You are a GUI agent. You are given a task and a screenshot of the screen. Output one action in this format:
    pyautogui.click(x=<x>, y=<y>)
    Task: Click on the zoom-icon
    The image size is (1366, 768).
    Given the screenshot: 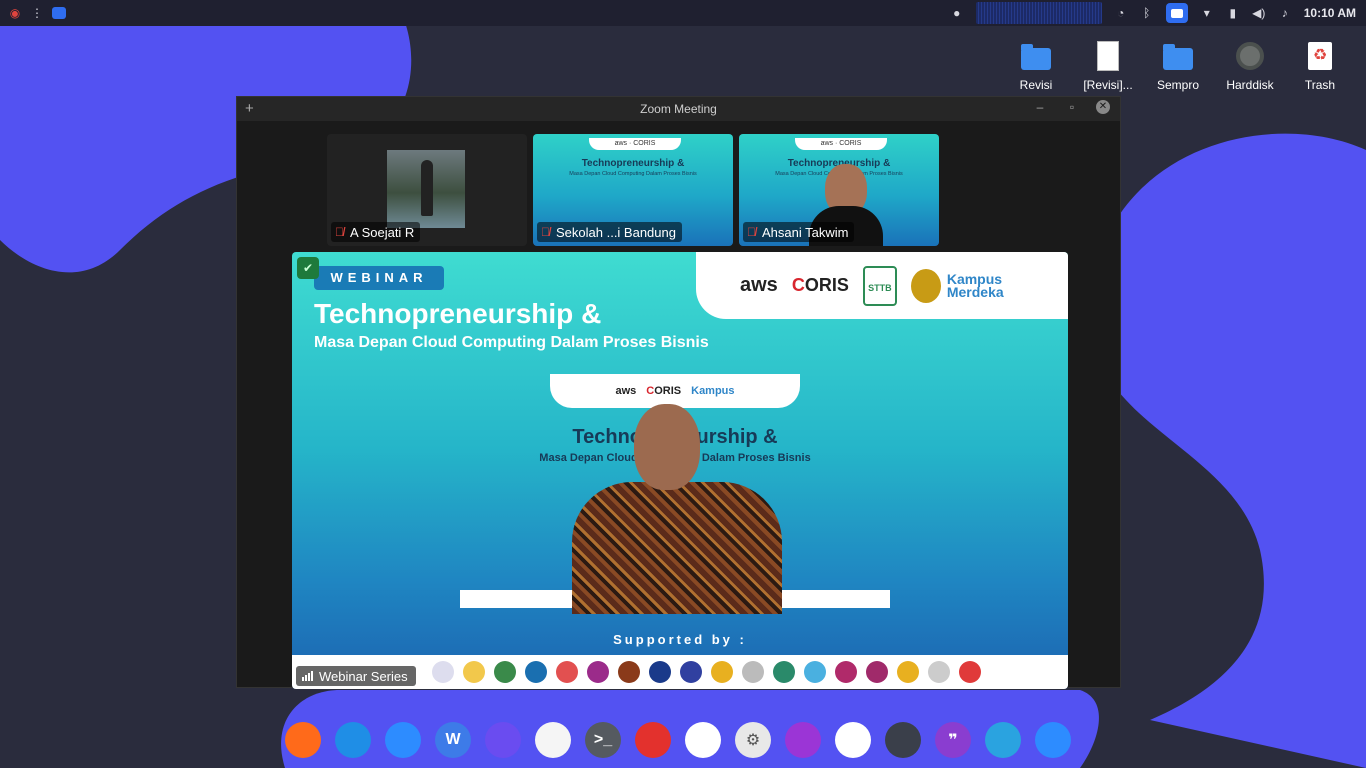 What is the action you would take?
    pyautogui.click(x=403, y=740)
    